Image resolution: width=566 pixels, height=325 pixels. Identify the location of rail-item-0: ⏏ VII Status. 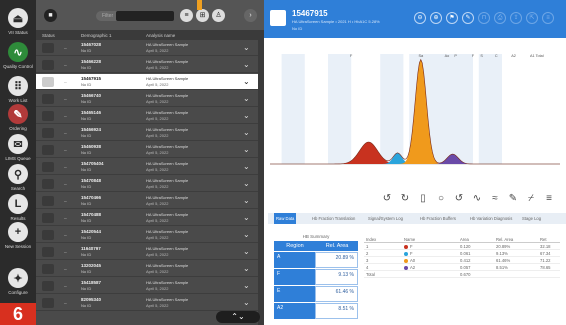
(18, 21).